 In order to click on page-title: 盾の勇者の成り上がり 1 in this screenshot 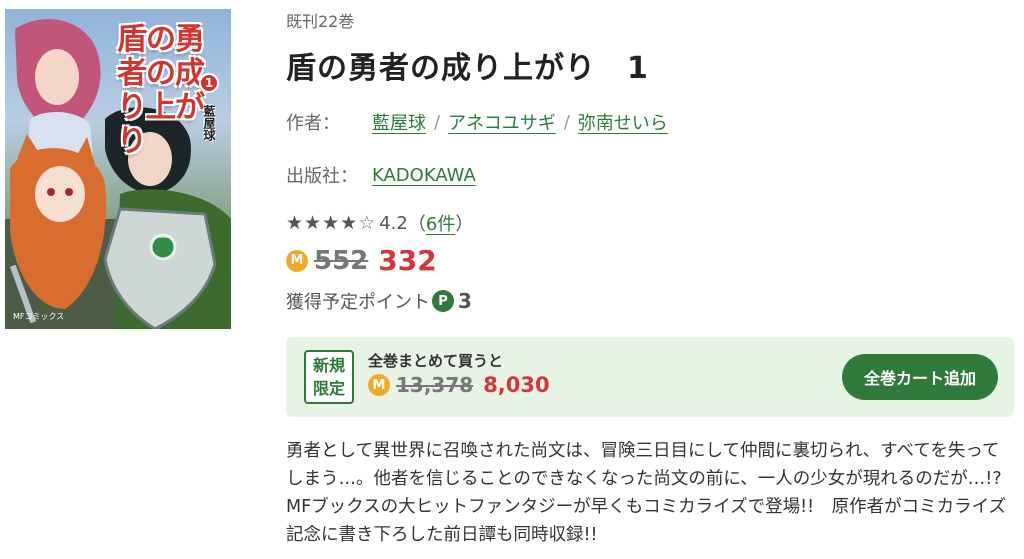, I will do `click(467, 68)`.